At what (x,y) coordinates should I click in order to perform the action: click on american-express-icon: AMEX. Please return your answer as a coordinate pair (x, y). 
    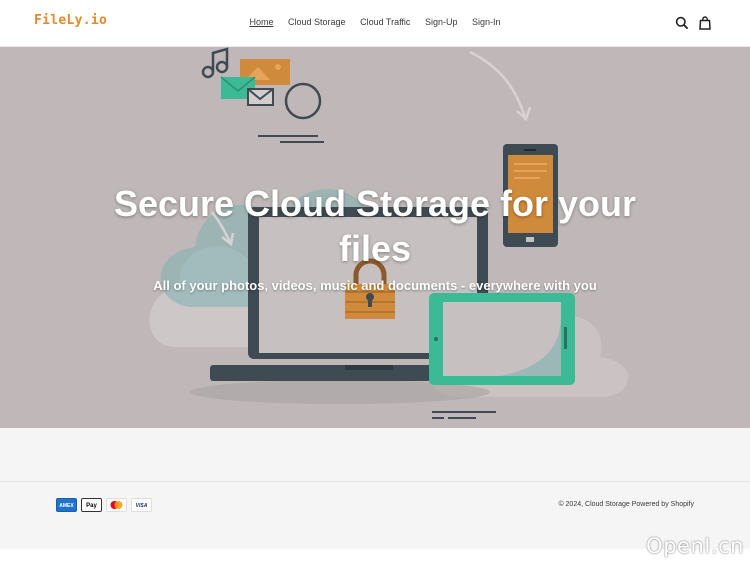
    Looking at the image, I should click on (66, 505).